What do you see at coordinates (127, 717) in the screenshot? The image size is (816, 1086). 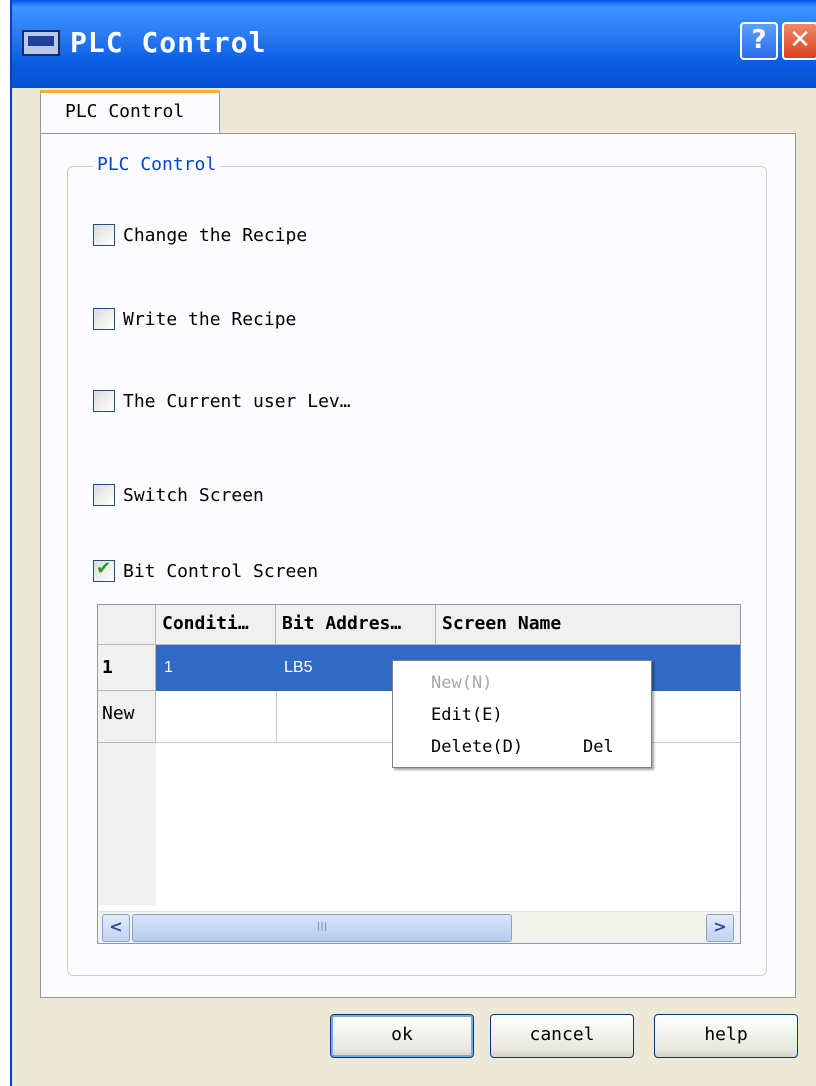 I see `row-header-new: New` at bounding box center [127, 717].